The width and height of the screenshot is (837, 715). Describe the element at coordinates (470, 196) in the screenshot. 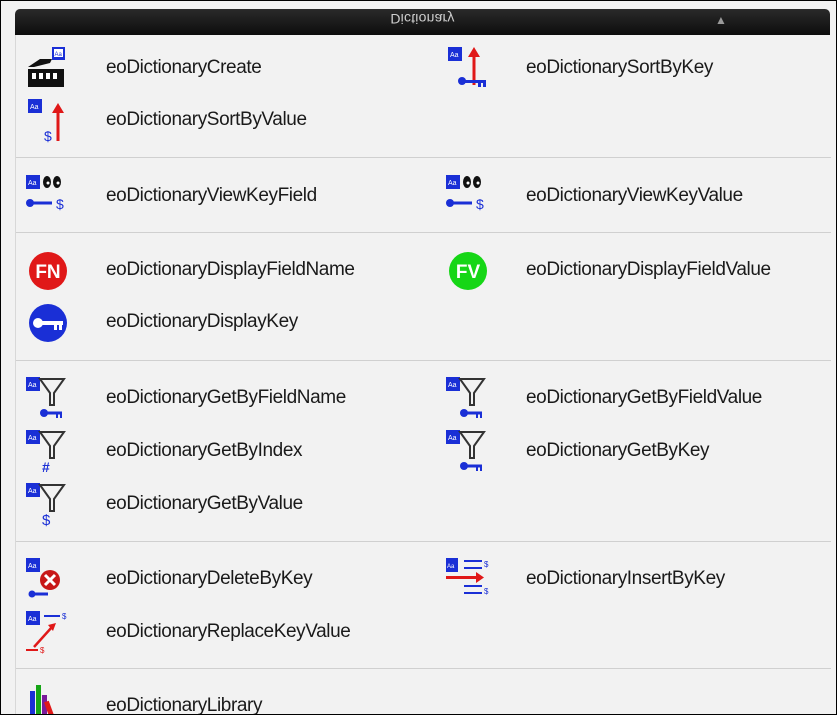

I see `view-key-value-icon: Aa $` at that location.